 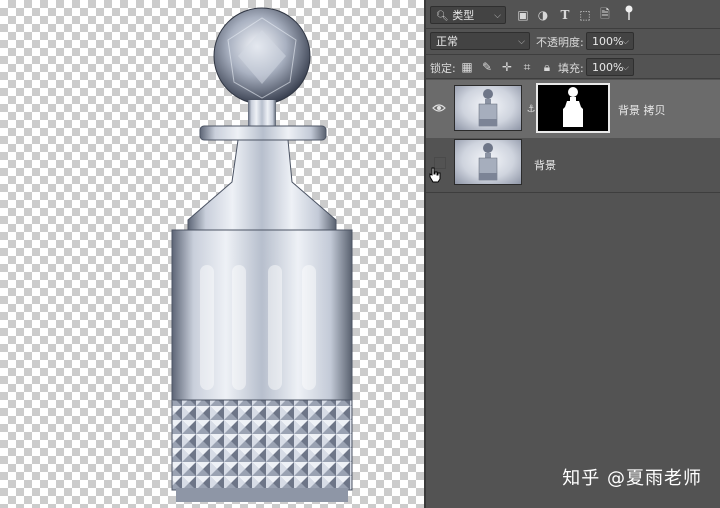 I want to click on watermark: 知乎 @夏雨老师, so click(x=632, y=478).